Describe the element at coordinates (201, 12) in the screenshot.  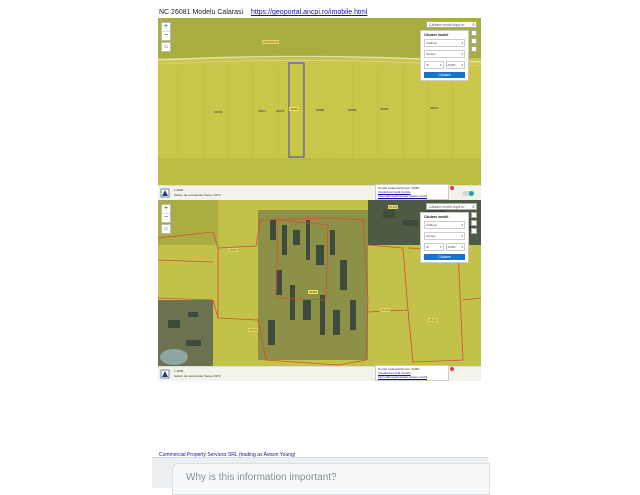
I see `page-title-text: NC 26081 Modelu Calarasi` at that location.